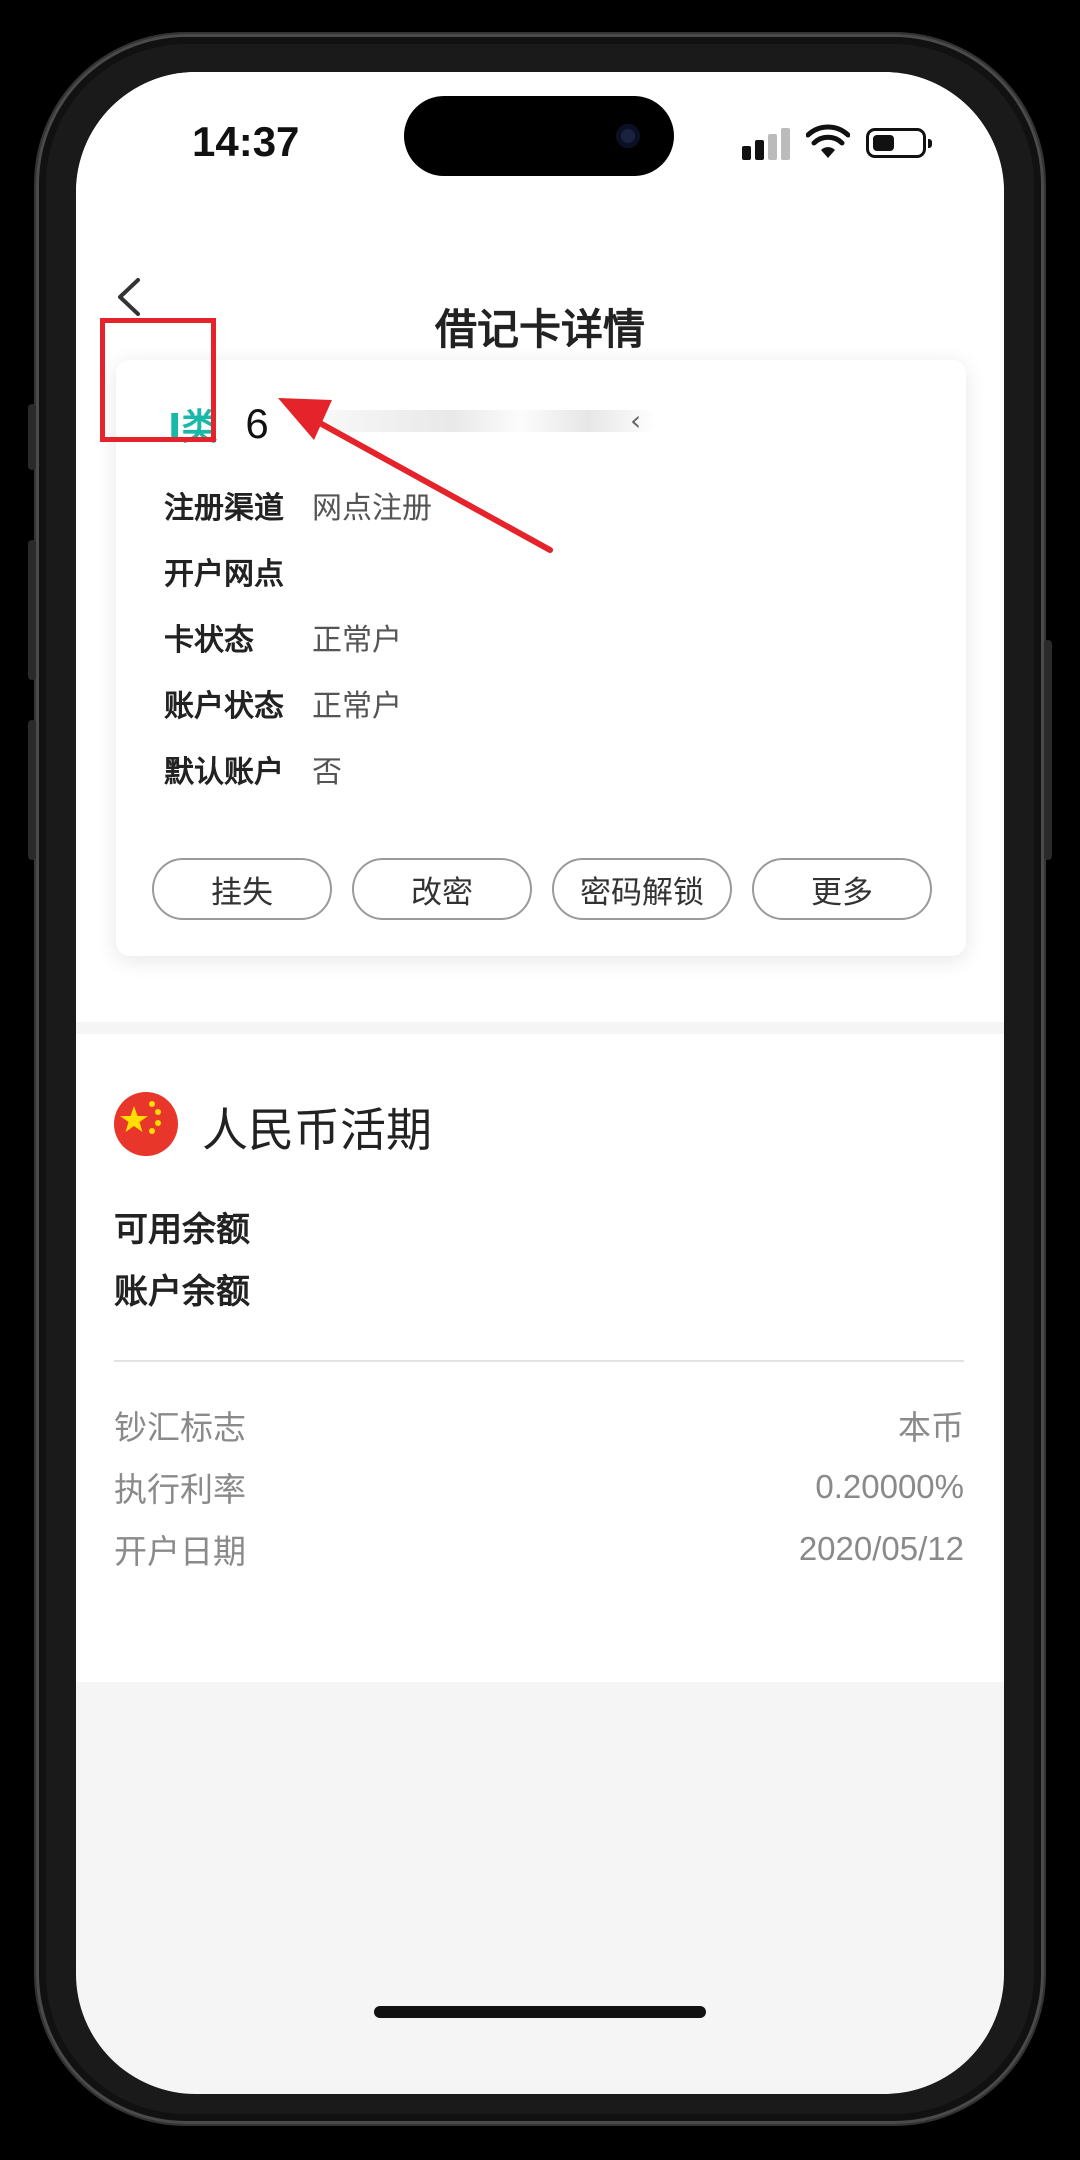 The width and height of the screenshot is (1080, 2160). What do you see at coordinates (32, 790) in the screenshot?
I see `volume-down-button` at bounding box center [32, 790].